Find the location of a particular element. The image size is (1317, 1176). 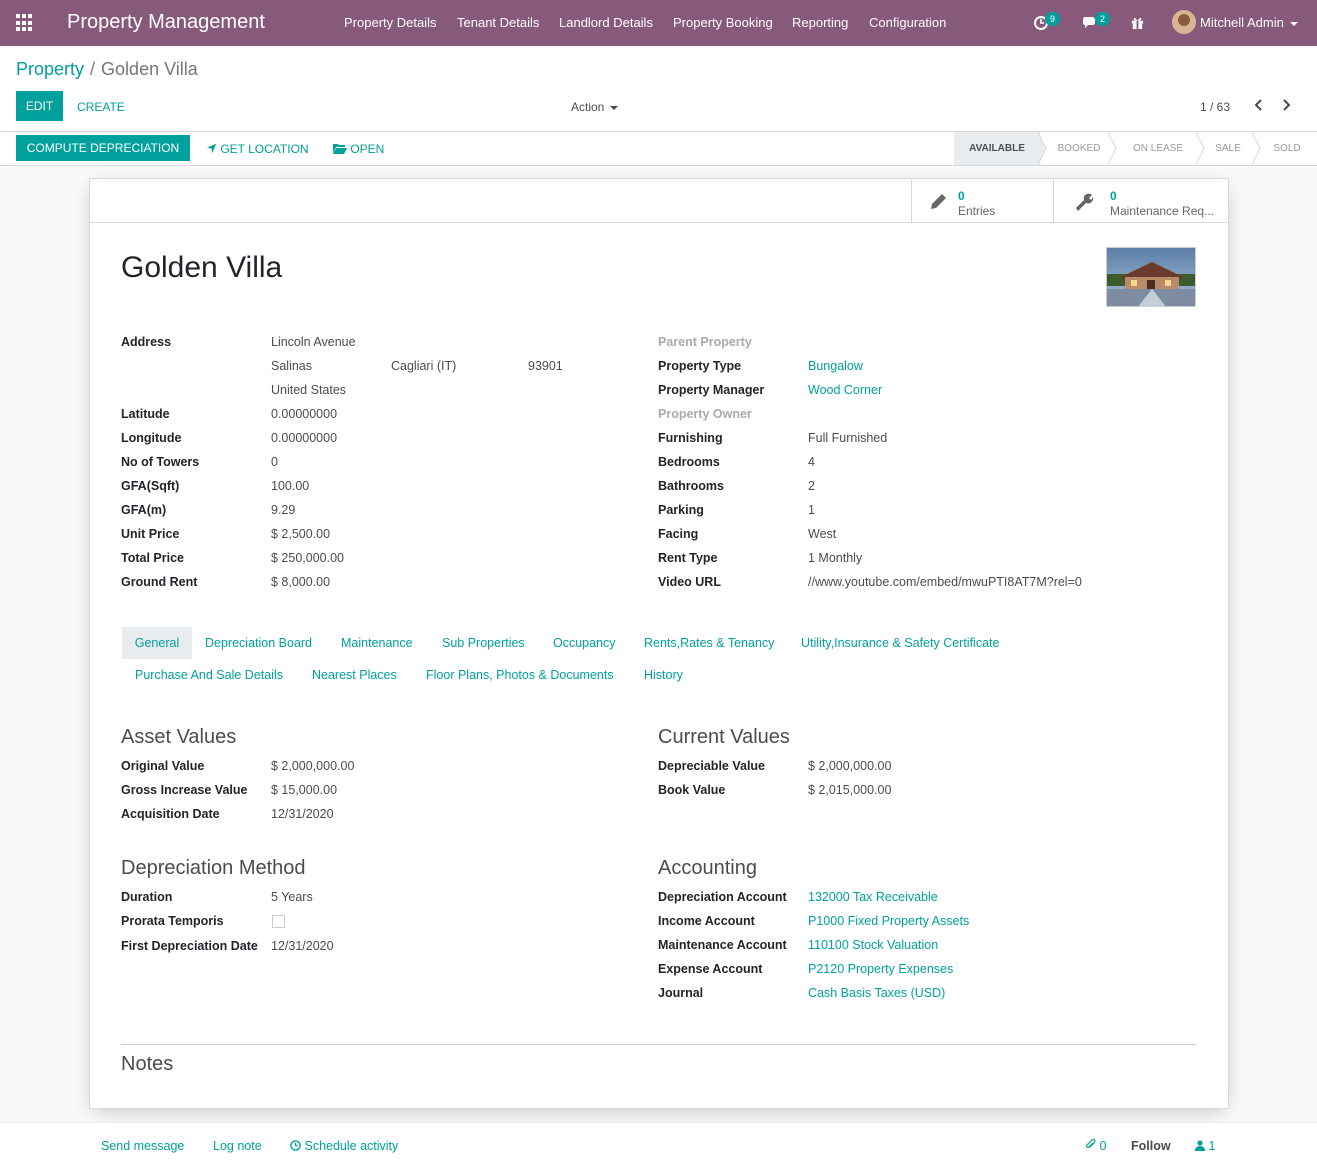

field-rent-type: 1 Monthly is located at coordinates (835, 558).